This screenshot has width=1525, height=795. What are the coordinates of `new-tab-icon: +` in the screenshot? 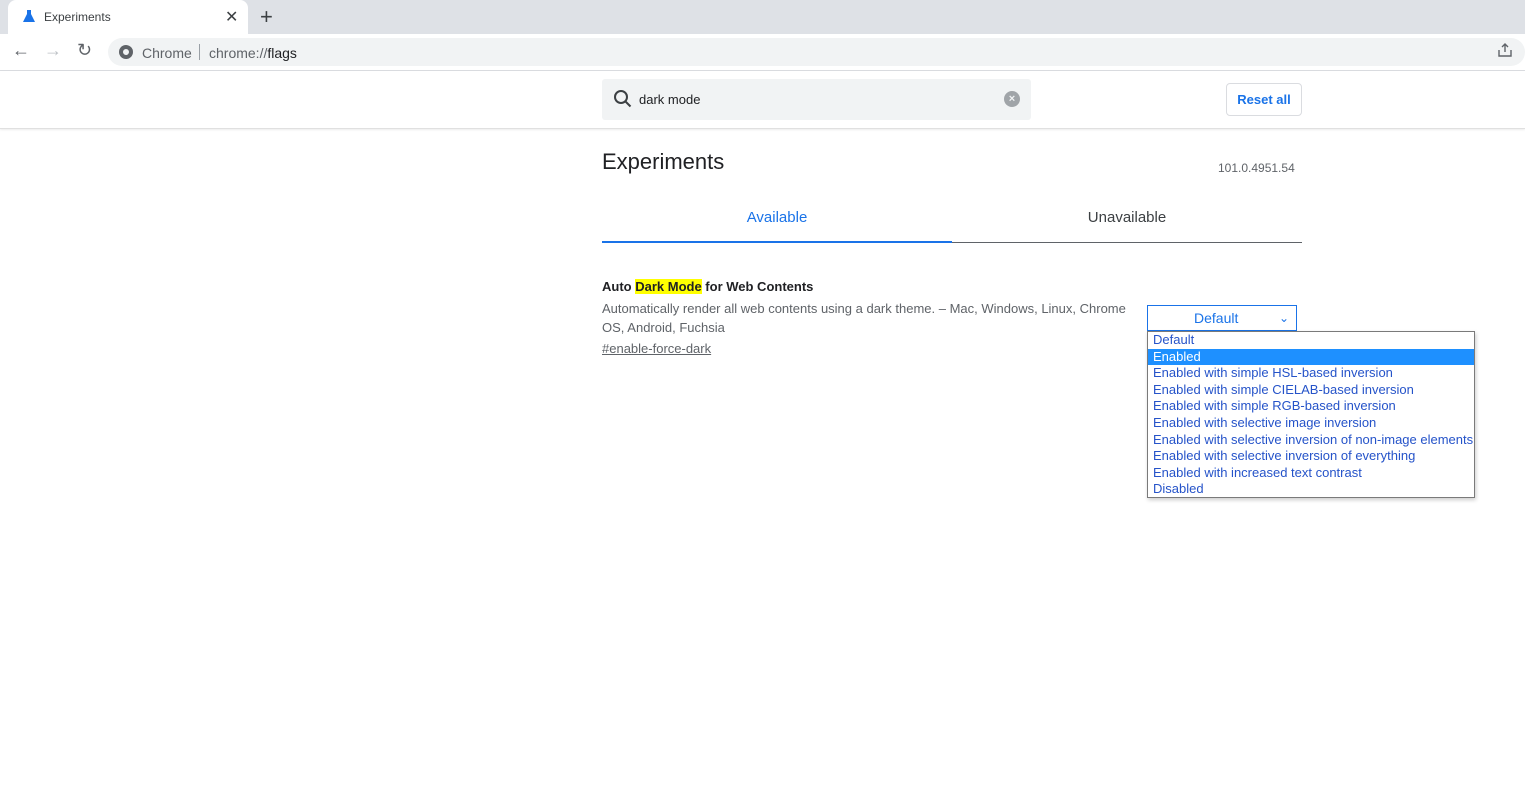 It's located at (266, 17).